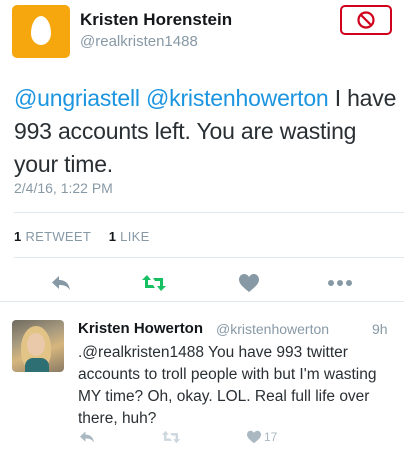  What do you see at coordinates (57, 236) in the screenshot?
I see `retweet-label: RETWEET` at bounding box center [57, 236].